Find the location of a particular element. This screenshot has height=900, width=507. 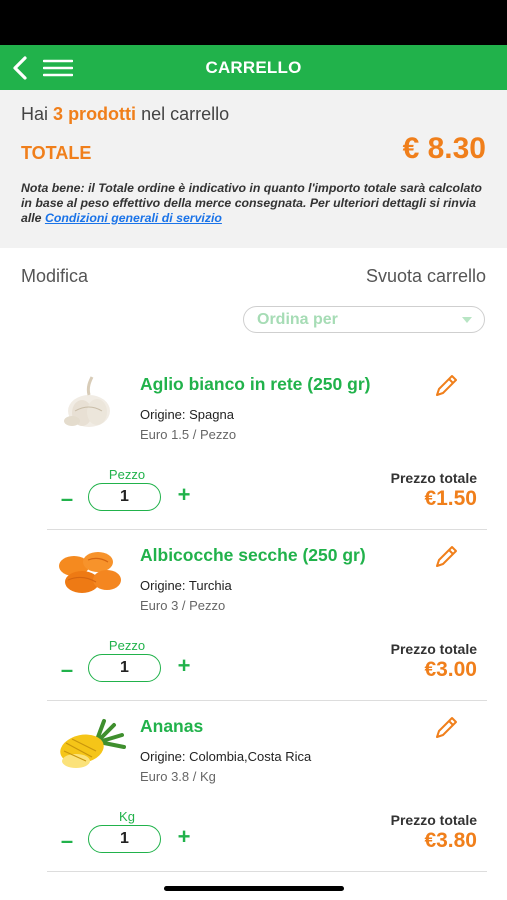

unit-label: Kg is located at coordinates (127, 816).